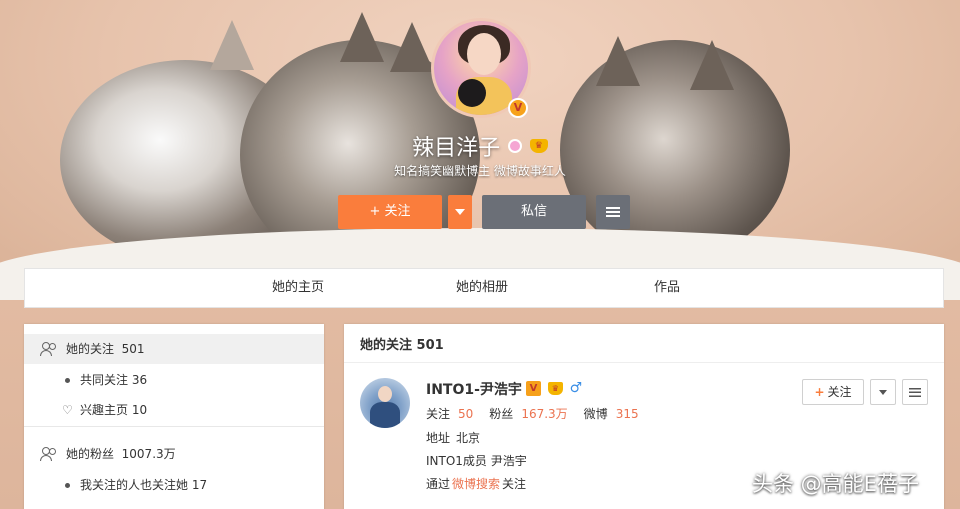 Image resolution: width=960 pixels, height=509 pixels. I want to click on fans-label: 她的粉丝, so click(90, 454).